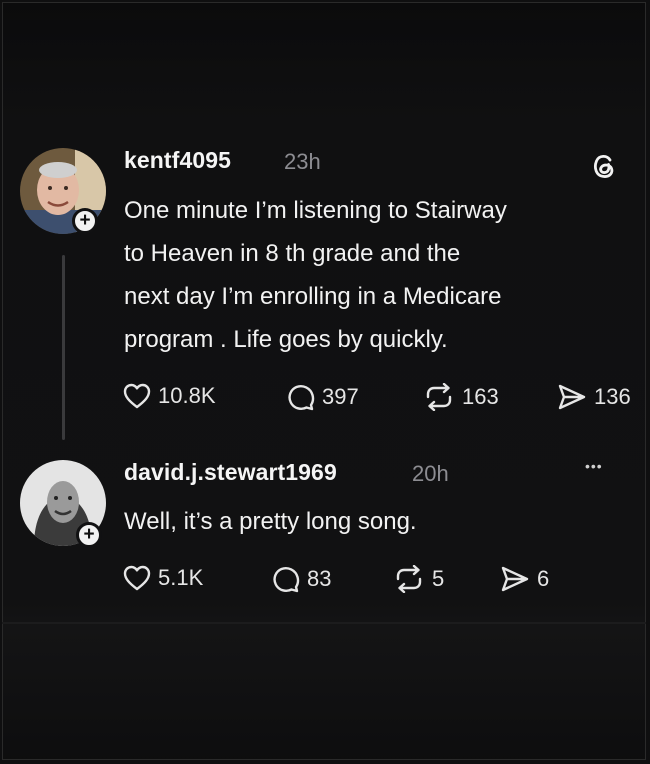  What do you see at coordinates (63, 191) in the screenshot?
I see `avatar: +` at bounding box center [63, 191].